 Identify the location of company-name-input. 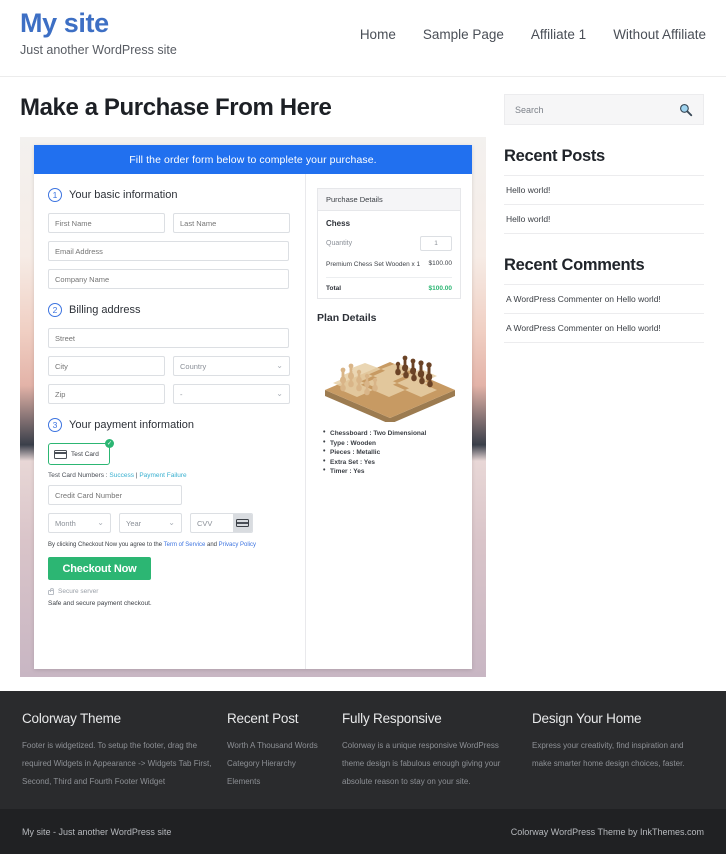
(168, 279).